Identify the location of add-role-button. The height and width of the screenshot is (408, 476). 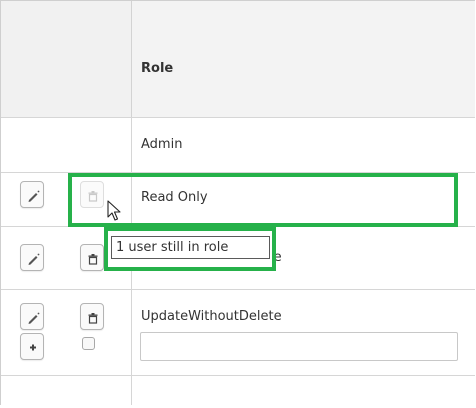
(32, 346).